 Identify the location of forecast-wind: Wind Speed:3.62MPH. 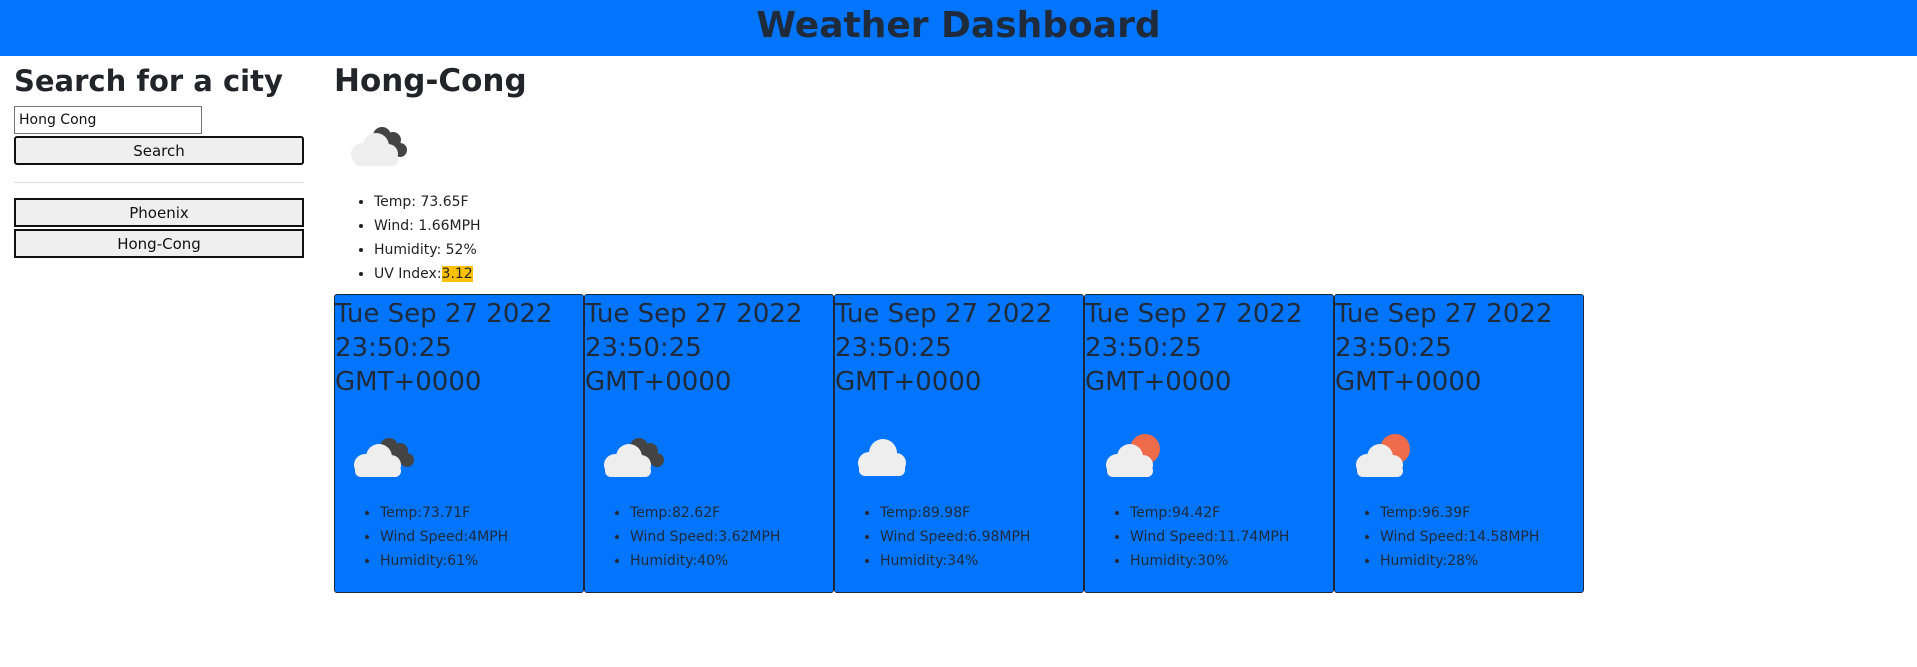
(731, 537).